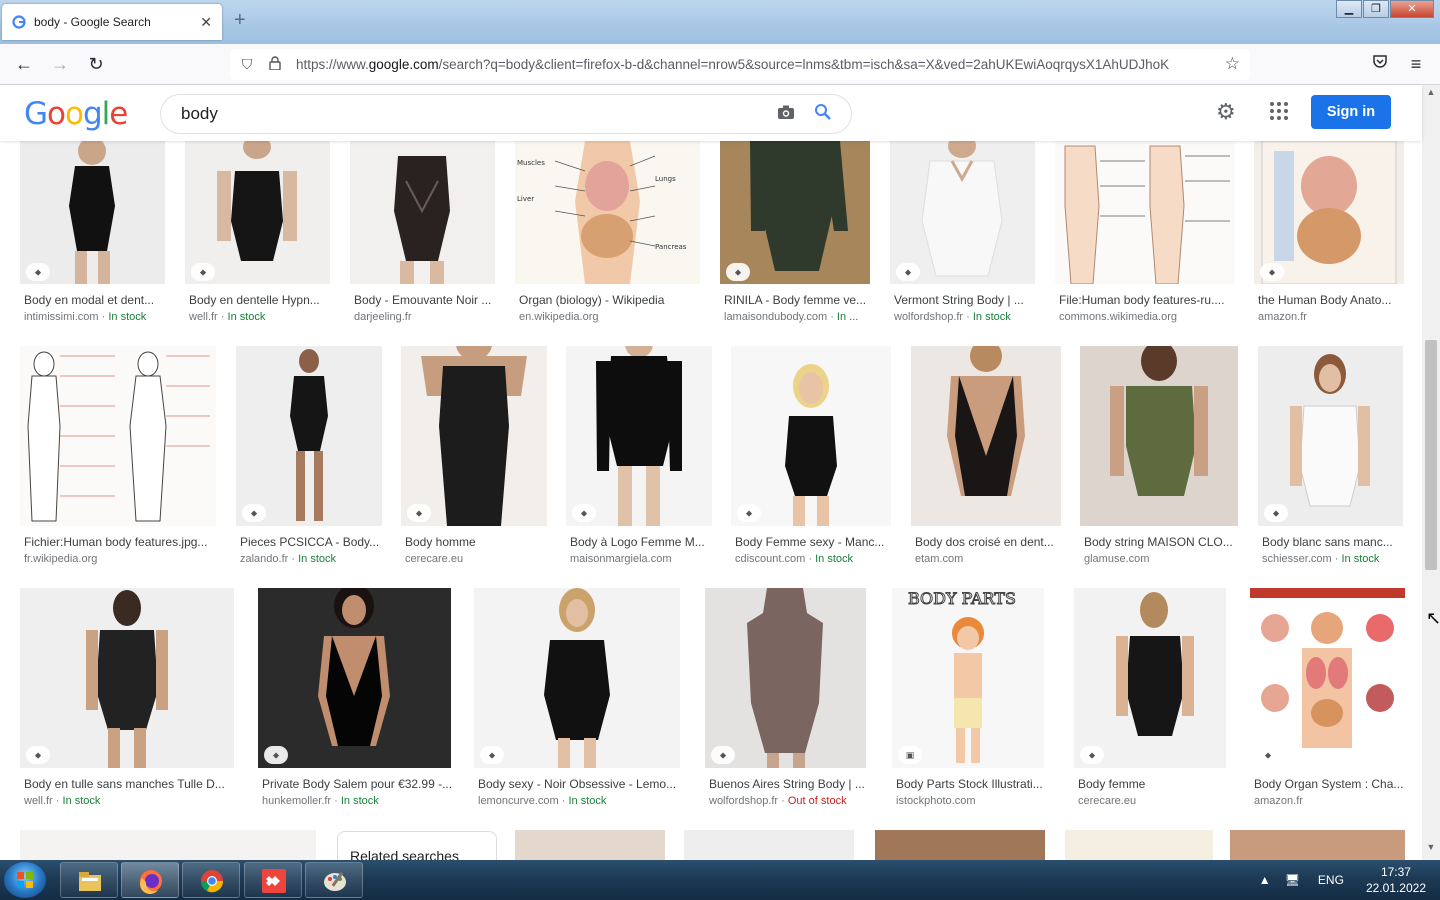 The image size is (1440, 900). I want to click on image-result: Body - Emouvante Noir ... darjeeling.fr, so click(425, 236).